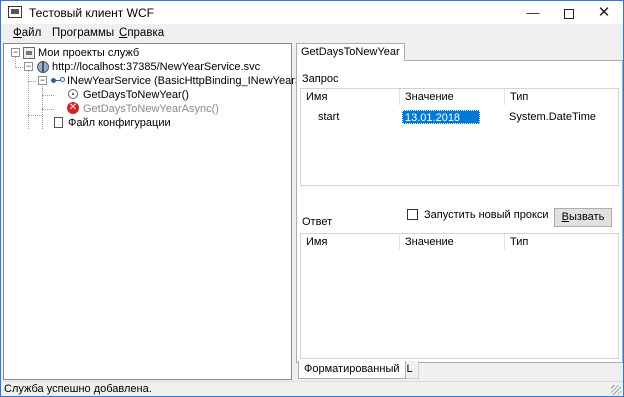 The width and height of the screenshot is (624, 397). What do you see at coordinates (73, 108) in the screenshot?
I see `error-icon: ✕` at bounding box center [73, 108].